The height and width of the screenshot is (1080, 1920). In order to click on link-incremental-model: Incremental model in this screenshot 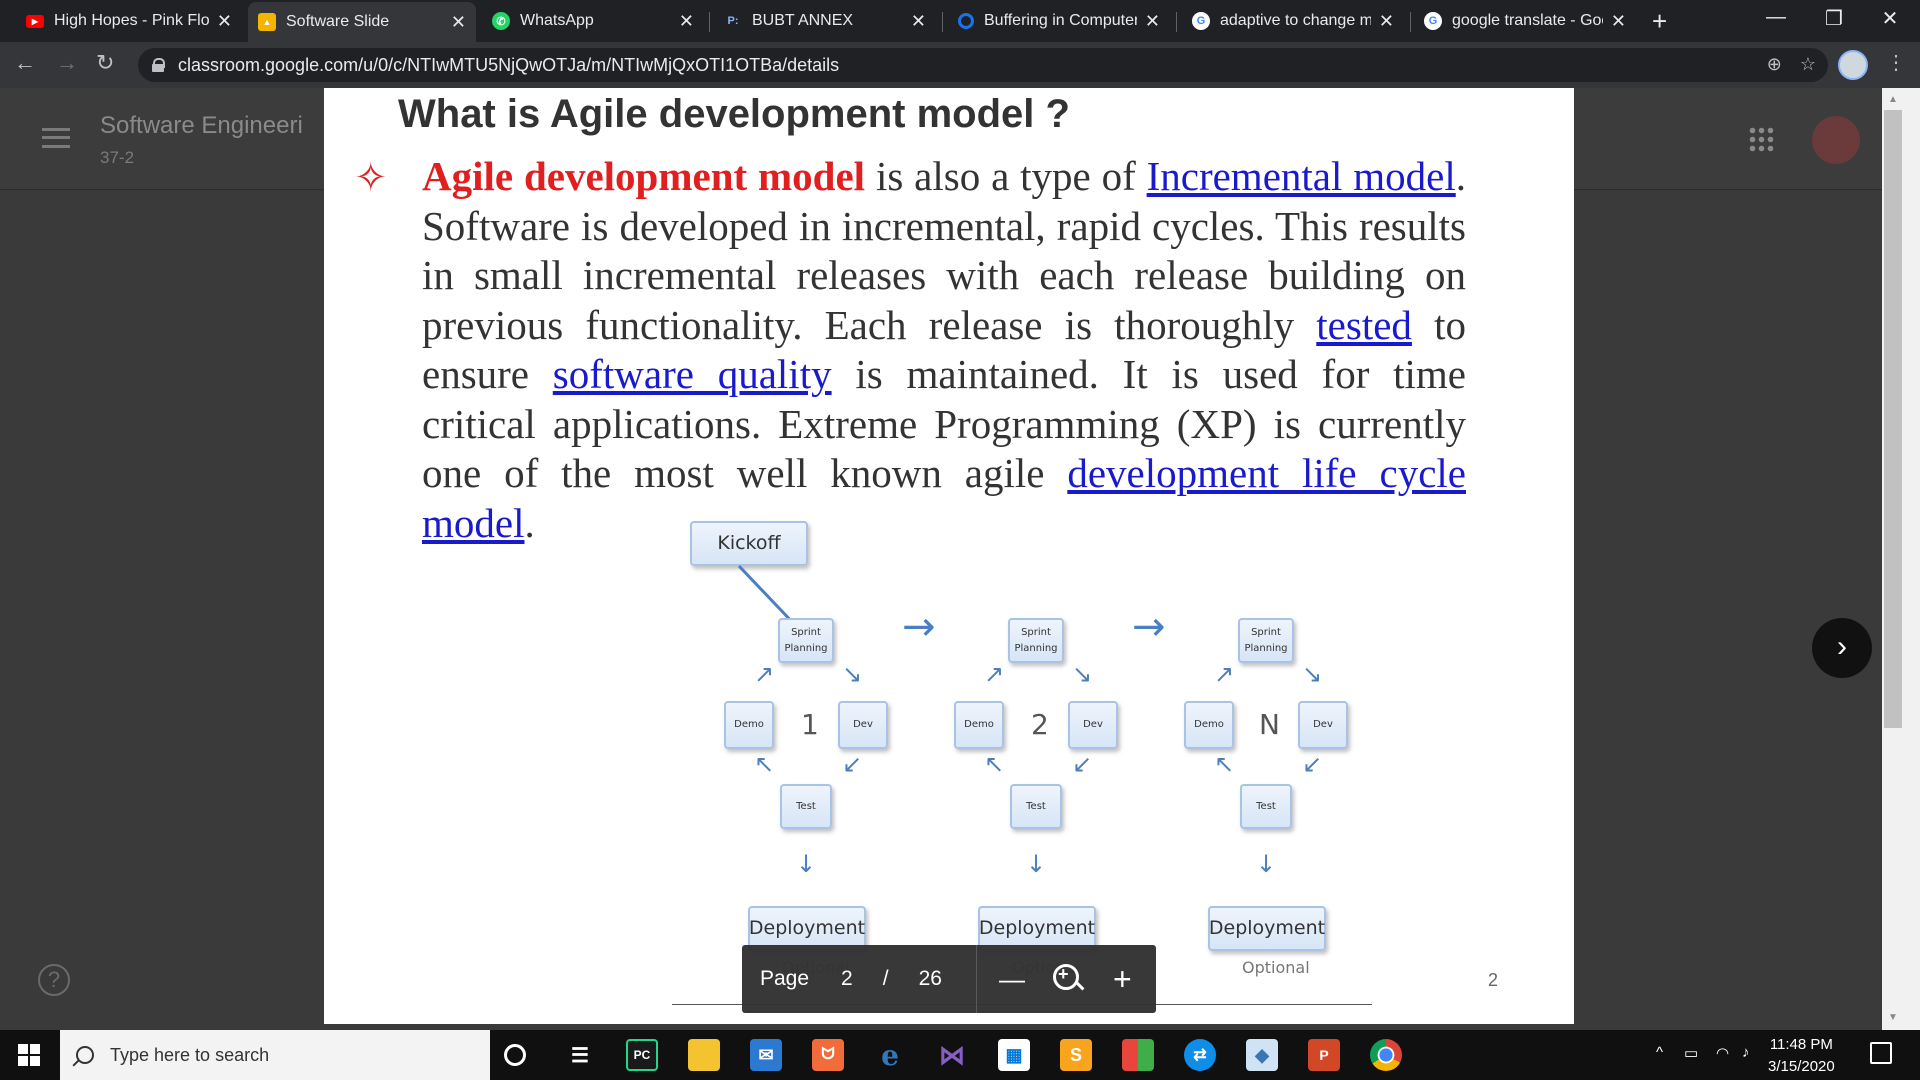, I will do `click(1301, 176)`.